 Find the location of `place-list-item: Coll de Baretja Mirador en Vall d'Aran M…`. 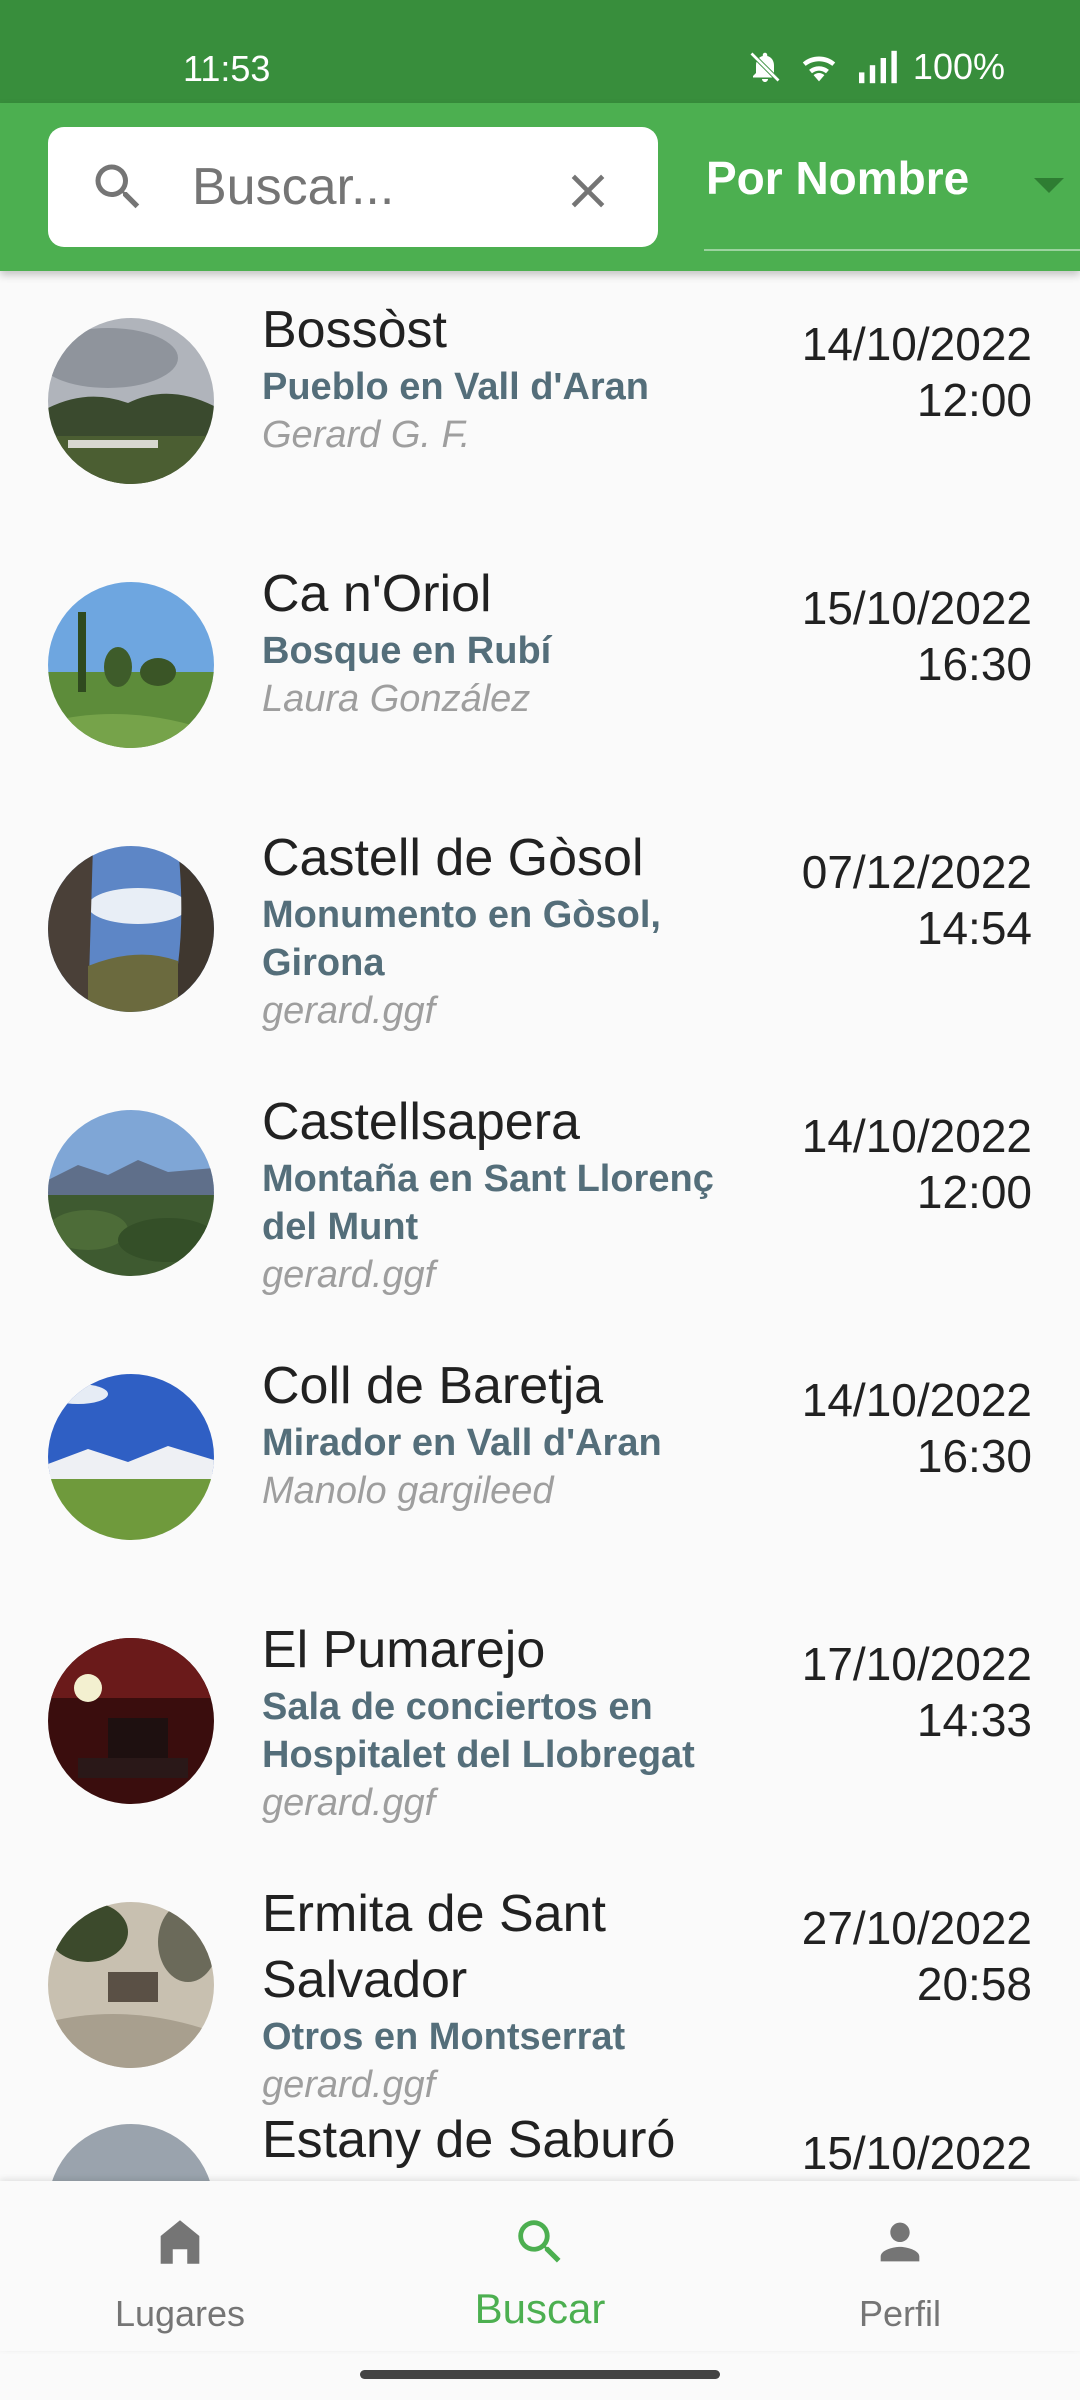

place-list-item: Coll de Baretja Mirador en Vall d'Aran M… is located at coordinates (540, 1459).